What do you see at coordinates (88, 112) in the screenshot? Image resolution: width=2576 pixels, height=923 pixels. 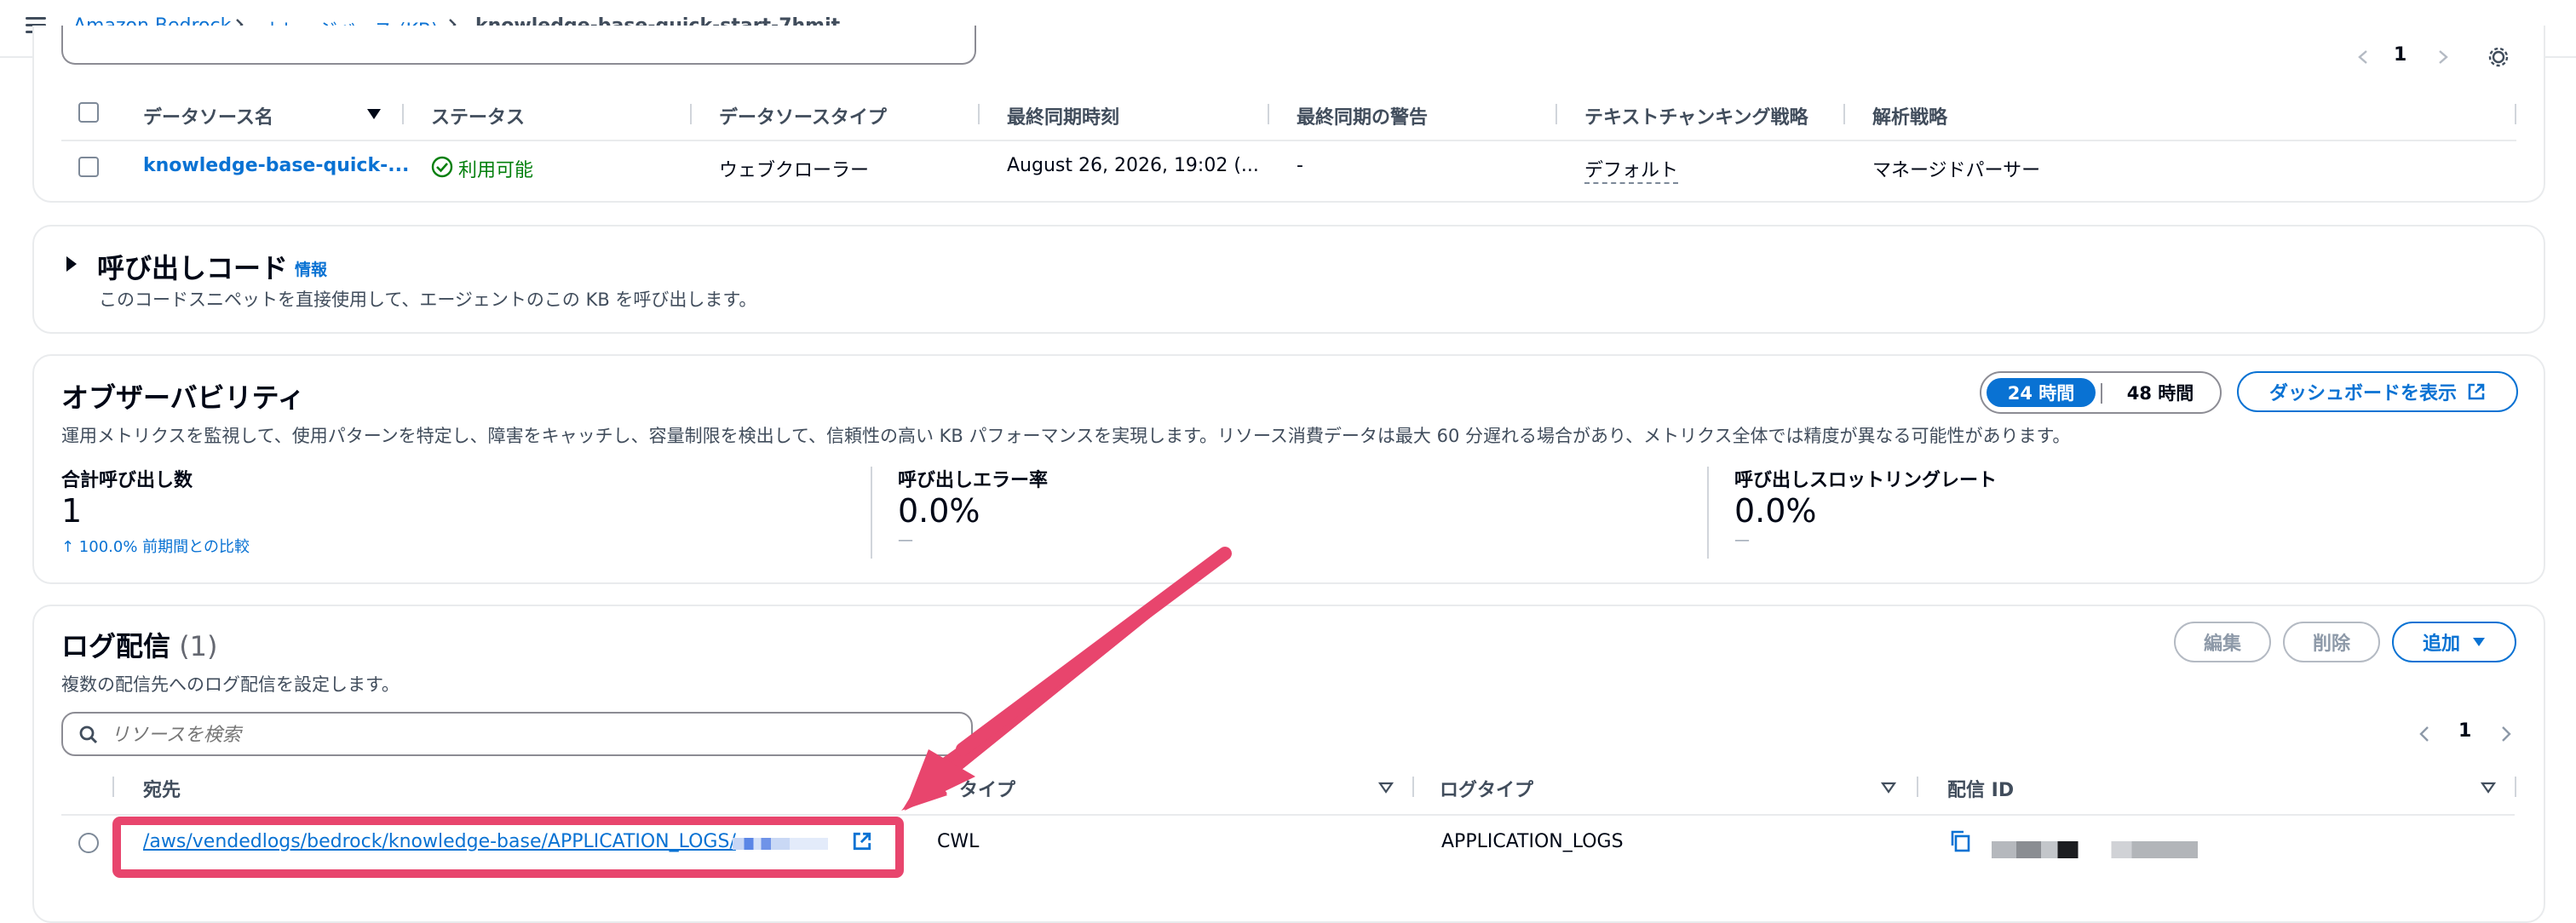 I see `select-all-checkbox` at bounding box center [88, 112].